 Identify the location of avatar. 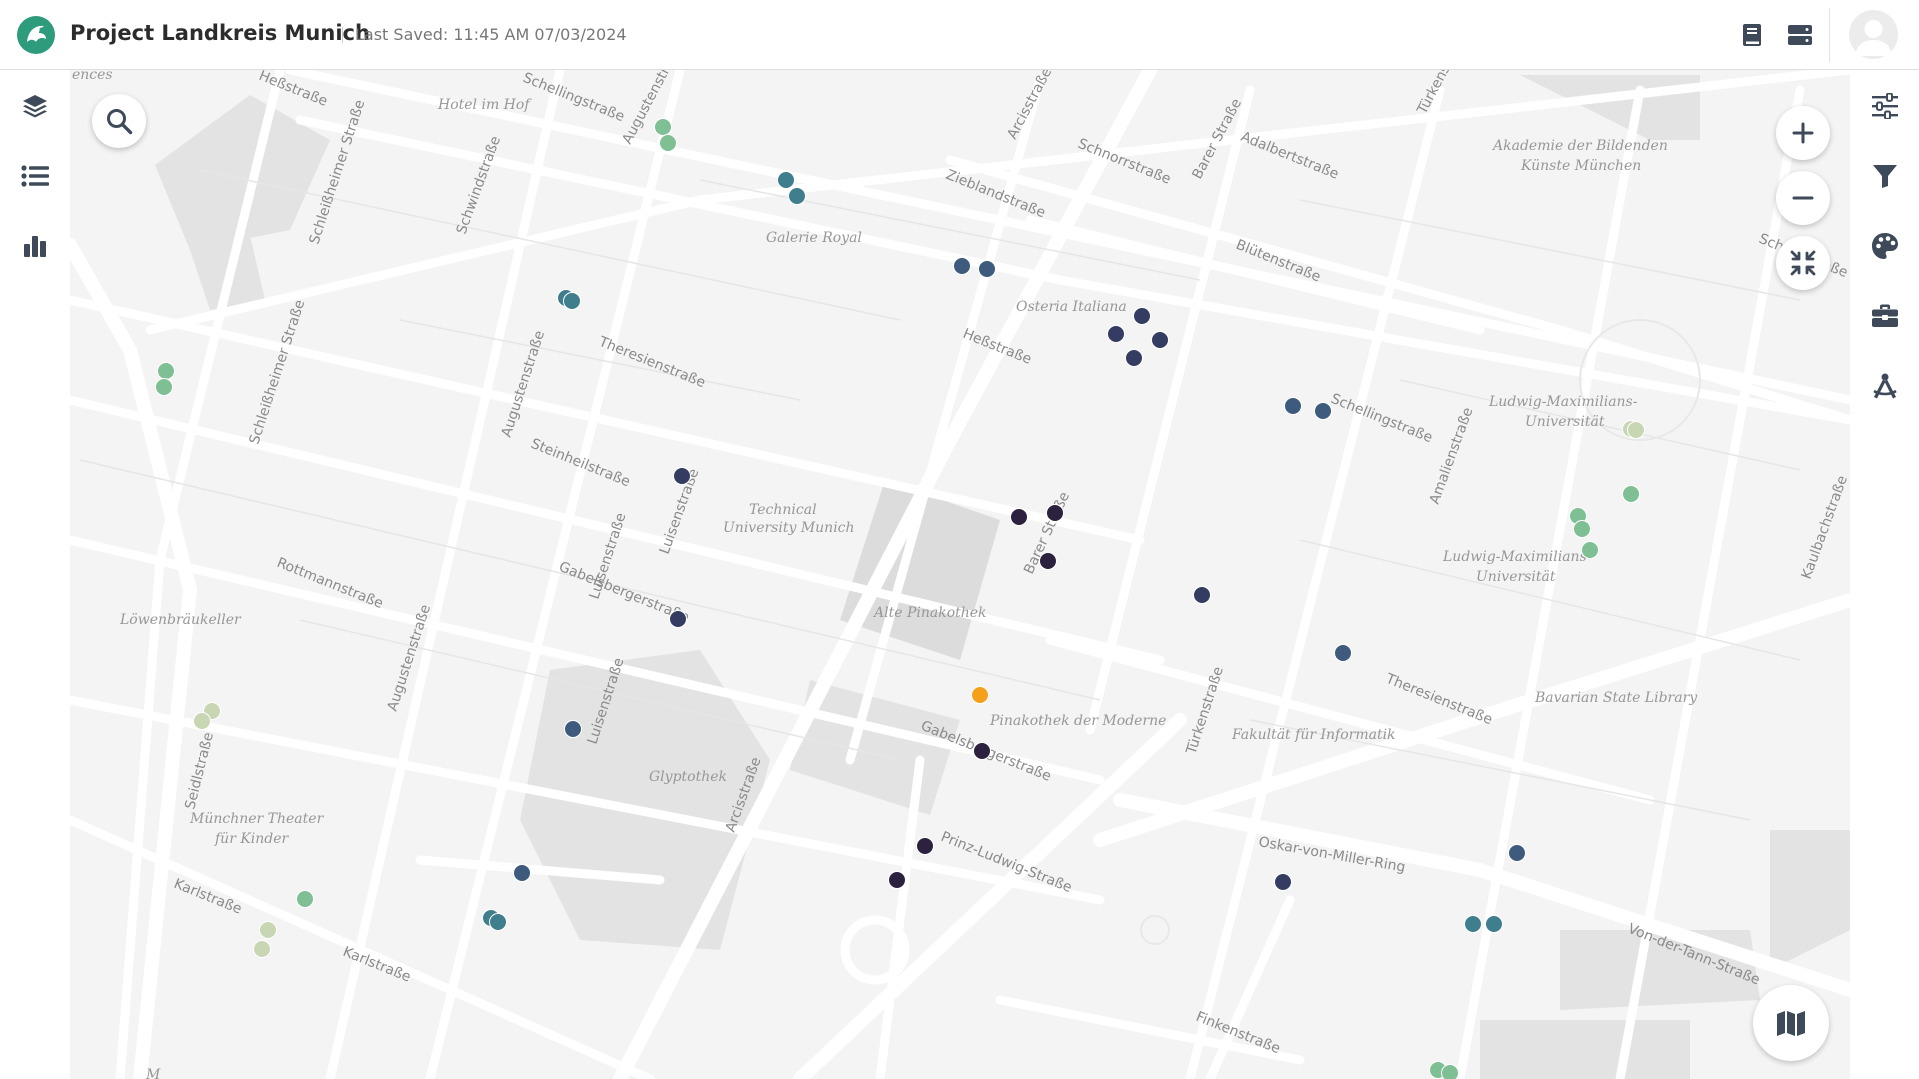
(1873, 34).